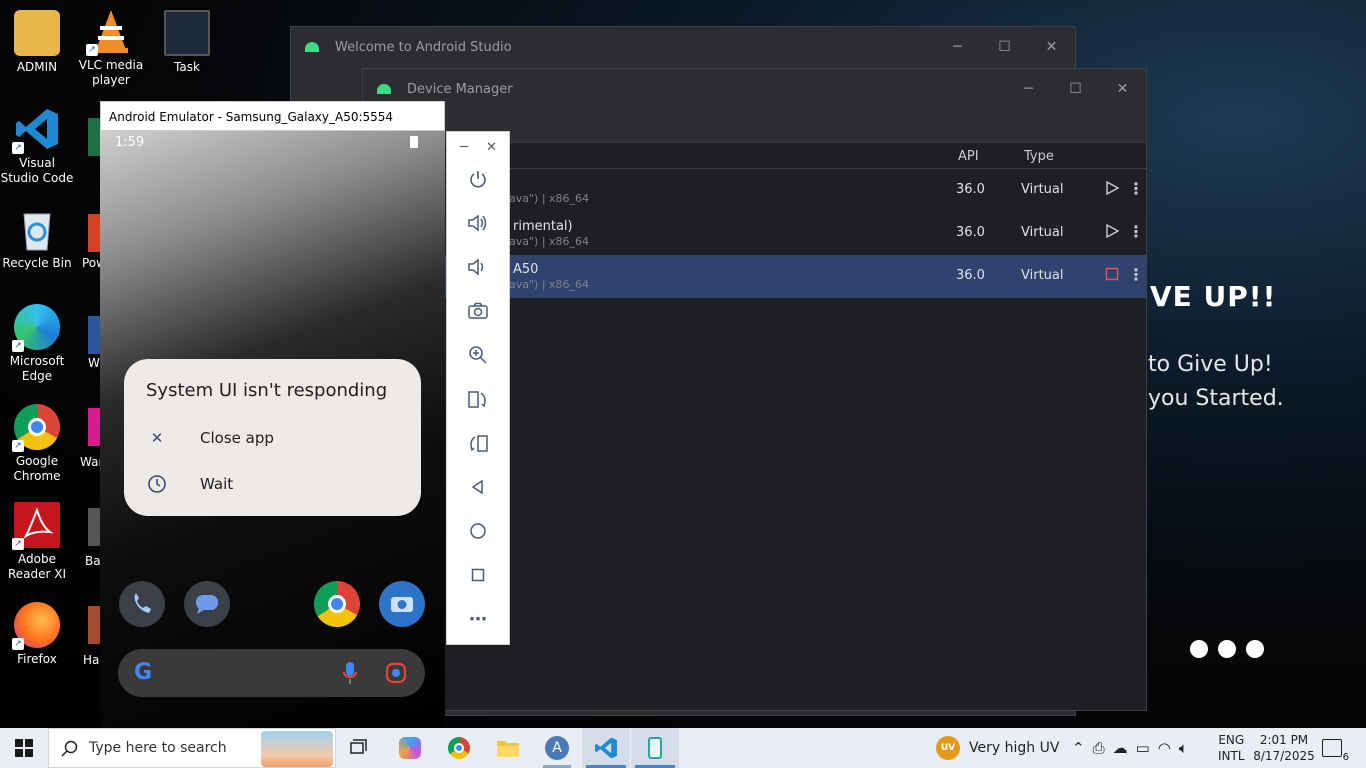  What do you see at coordinates (478, 355) in the screenshot?
I see `zoom-icon` at bounding box center [478, 355].